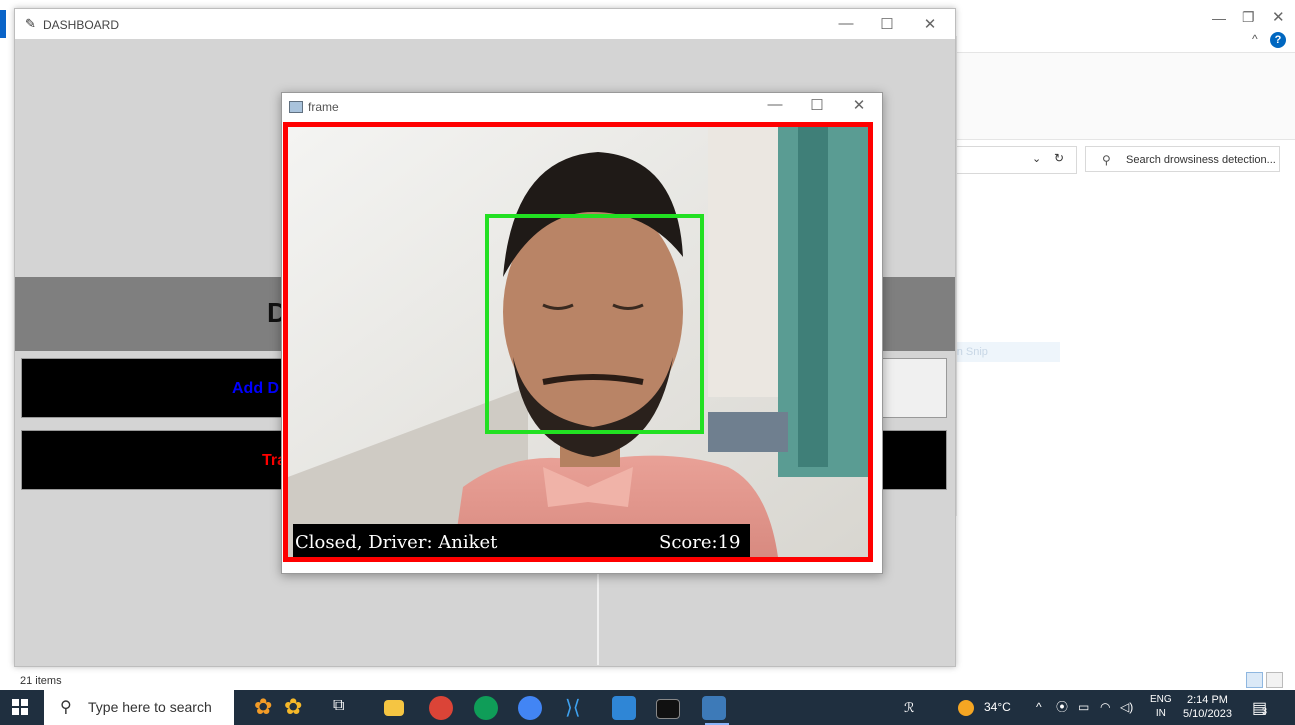  What do you see at coordinates (1207, 714) in the screenshot?
I see `clock-date: 5/10/2023` at bounding box center [1207, 714].